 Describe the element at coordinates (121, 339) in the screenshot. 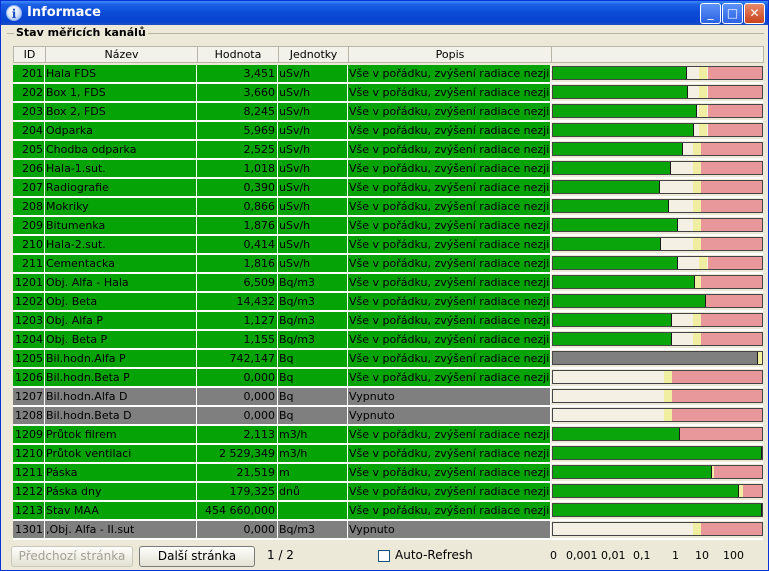

I see `channel-name: Obj. Beta P` at that location.